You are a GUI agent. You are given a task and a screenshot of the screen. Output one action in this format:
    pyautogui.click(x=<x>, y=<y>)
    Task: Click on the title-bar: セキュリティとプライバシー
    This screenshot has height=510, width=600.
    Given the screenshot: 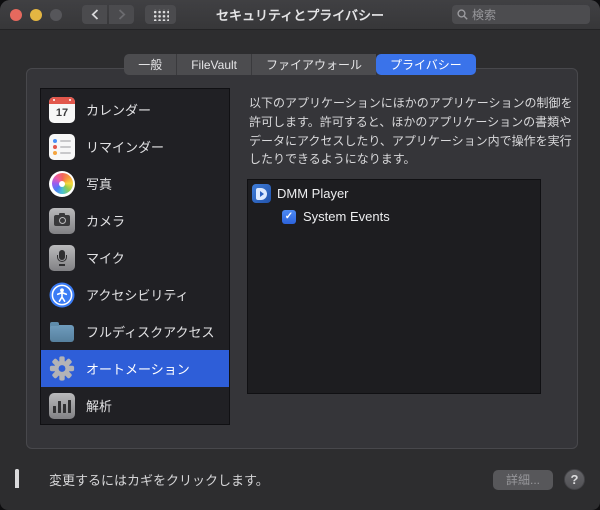 What is the action you would take?
    pyautogui.click(x=300, y=15)
    